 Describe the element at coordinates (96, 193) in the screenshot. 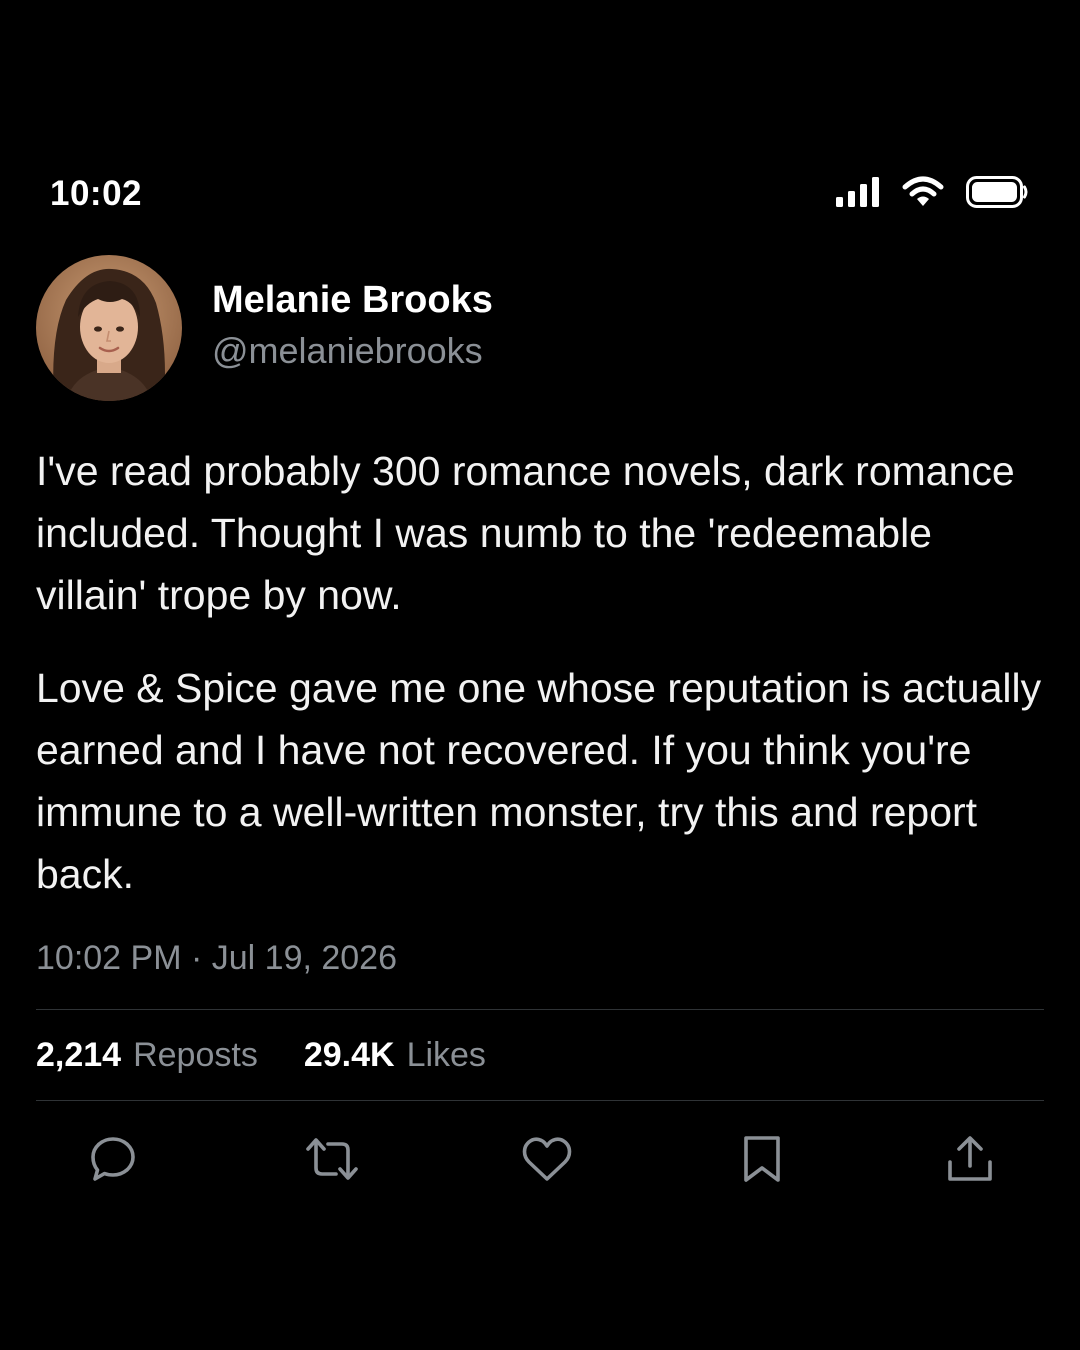

I see `status-time: 10:02` at that location.